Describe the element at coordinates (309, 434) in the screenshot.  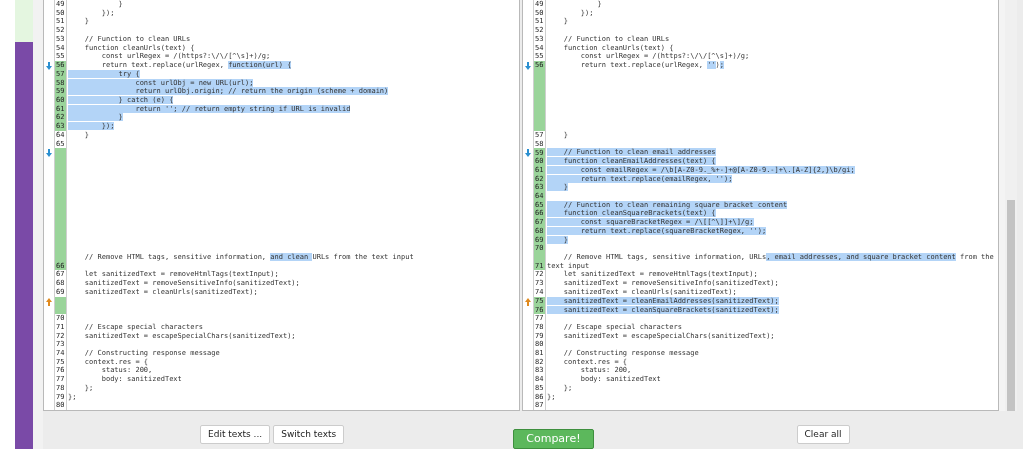
I see `text-button: Switch texts` at that location.